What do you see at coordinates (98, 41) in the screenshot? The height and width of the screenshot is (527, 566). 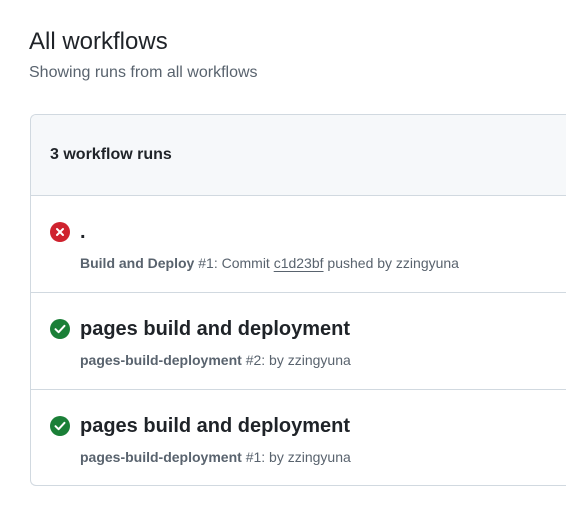 I see `page-title: All workflows` at bounding box center [98, 41].